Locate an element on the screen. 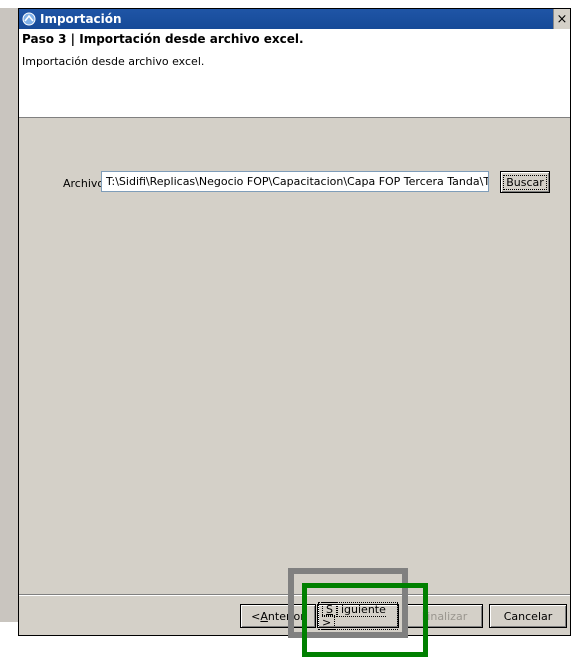 The width and height of the screenshot is (571, 657). anterior-mnemonic: A is located at coordinates (264, 616).